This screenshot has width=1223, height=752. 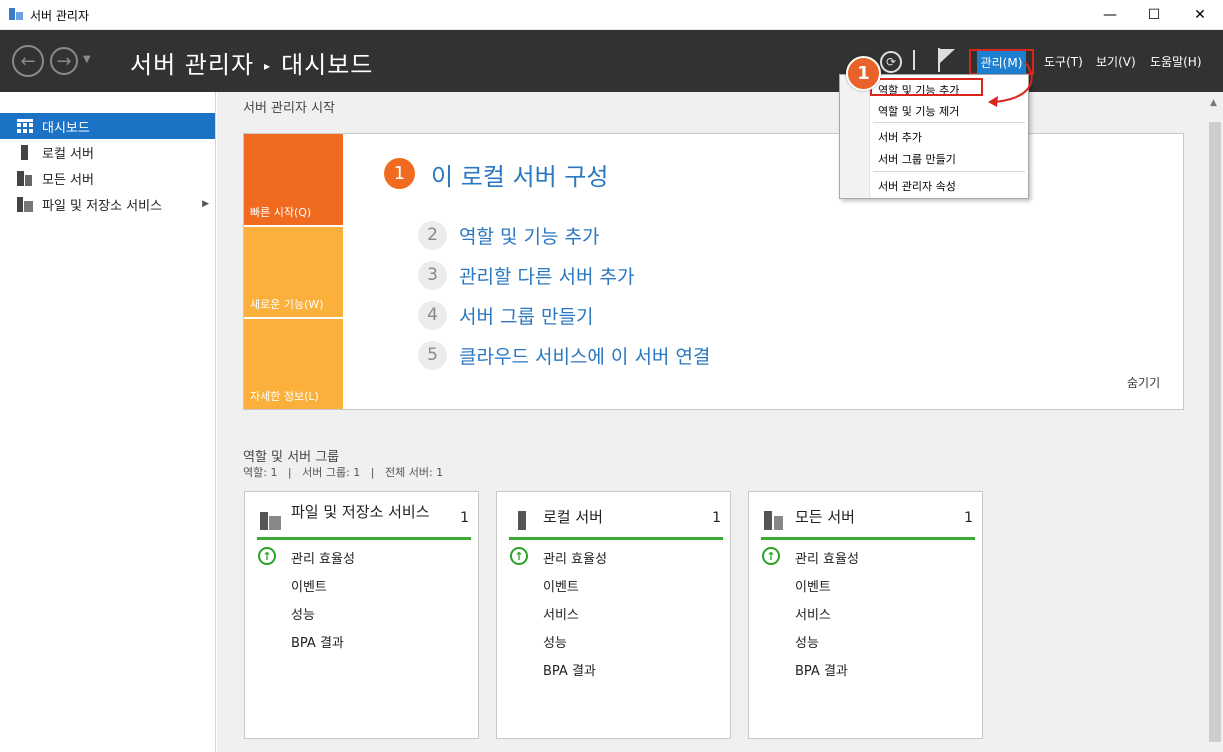 What do you see at coordinates (281, 212) in the screenshot?
I see `tile-label: 빠른 시작(Q)` at bounding box center [281, 212].